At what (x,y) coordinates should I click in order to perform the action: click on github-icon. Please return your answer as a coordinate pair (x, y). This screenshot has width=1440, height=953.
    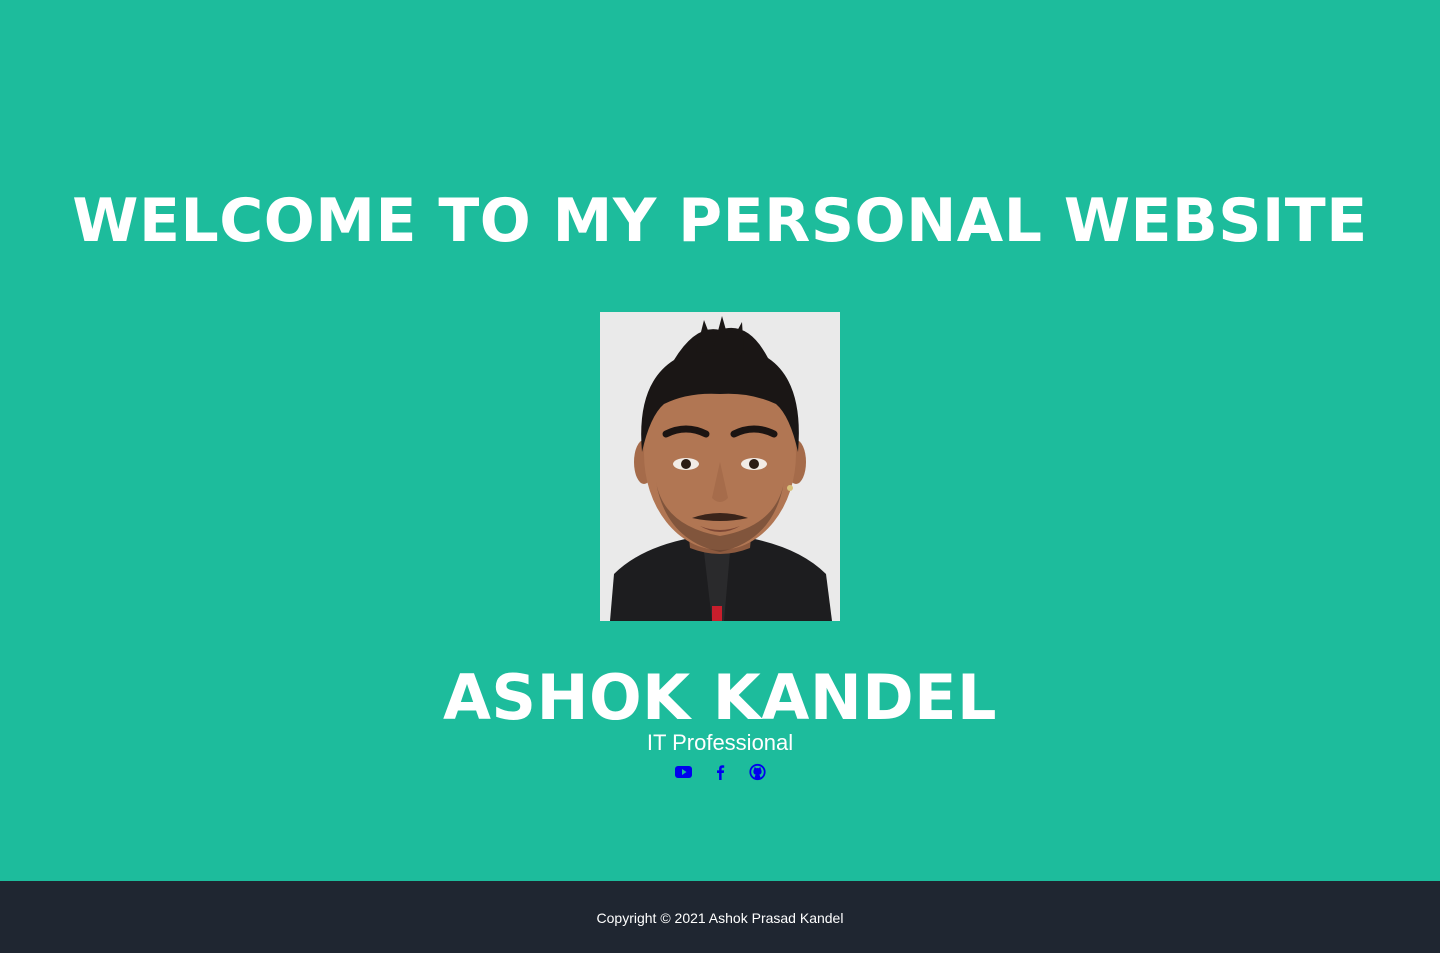
    Looking at the image, I should click on (757, 772).